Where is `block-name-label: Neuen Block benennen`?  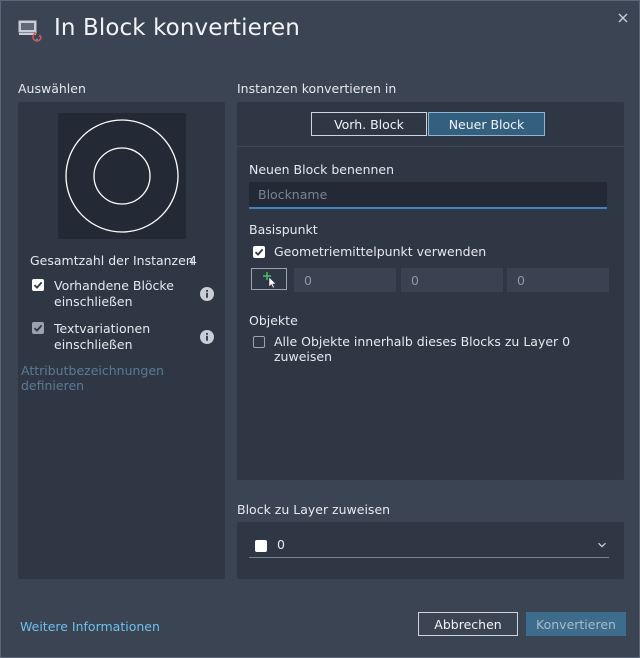 block-name-label: Neuen Block benennen is located at coordinates (322, 169).